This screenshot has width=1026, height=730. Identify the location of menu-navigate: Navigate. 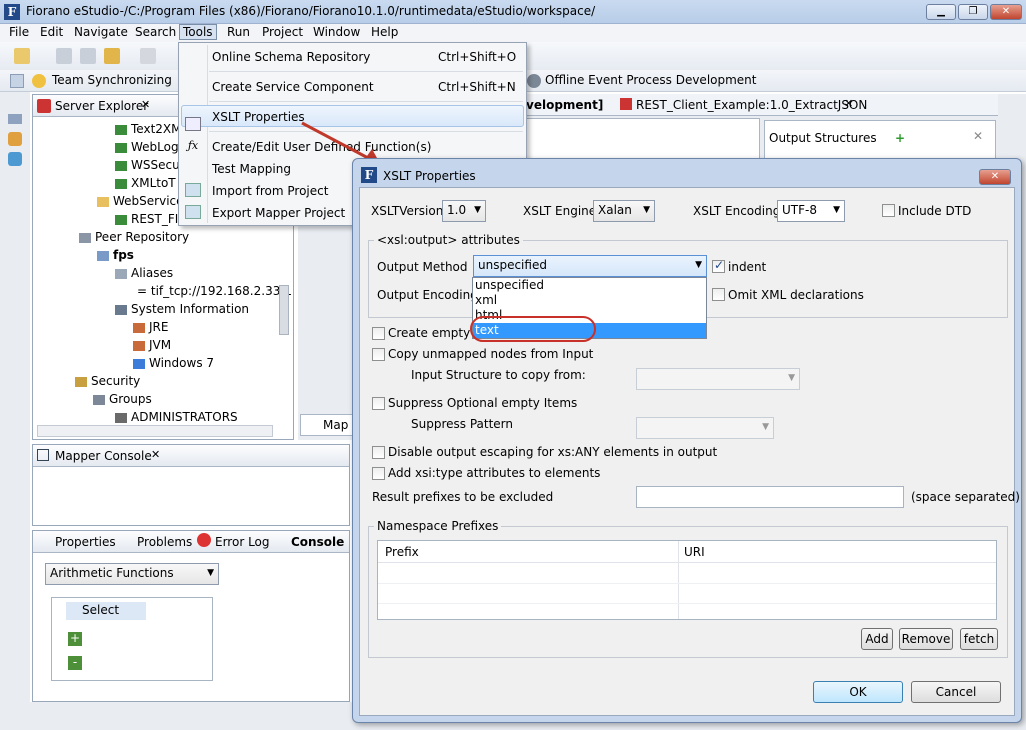
(101, 32).